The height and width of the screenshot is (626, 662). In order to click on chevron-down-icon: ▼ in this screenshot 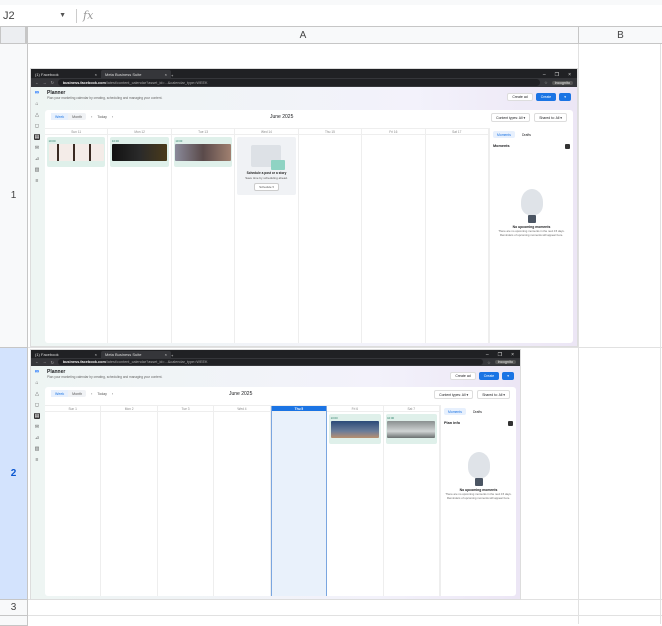, I will do `click(62, 15)`.